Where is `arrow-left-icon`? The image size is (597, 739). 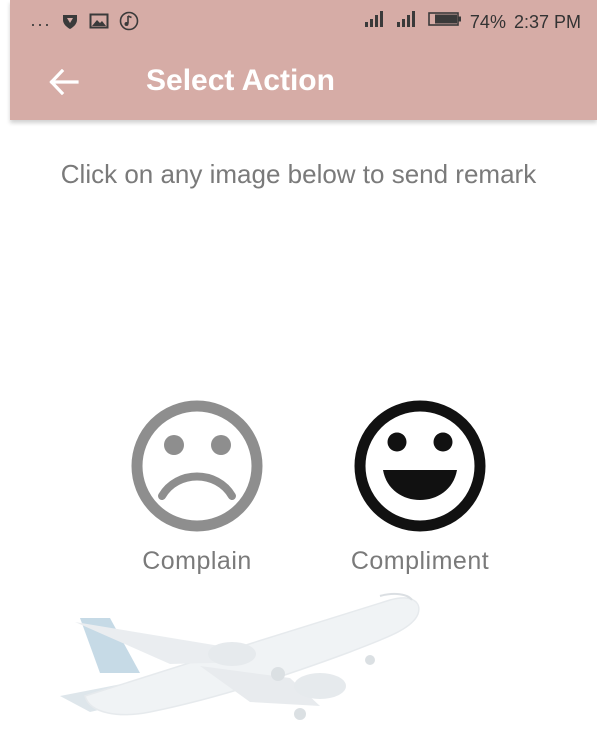
arrow-left-icon is located at coordinates (64, 82).